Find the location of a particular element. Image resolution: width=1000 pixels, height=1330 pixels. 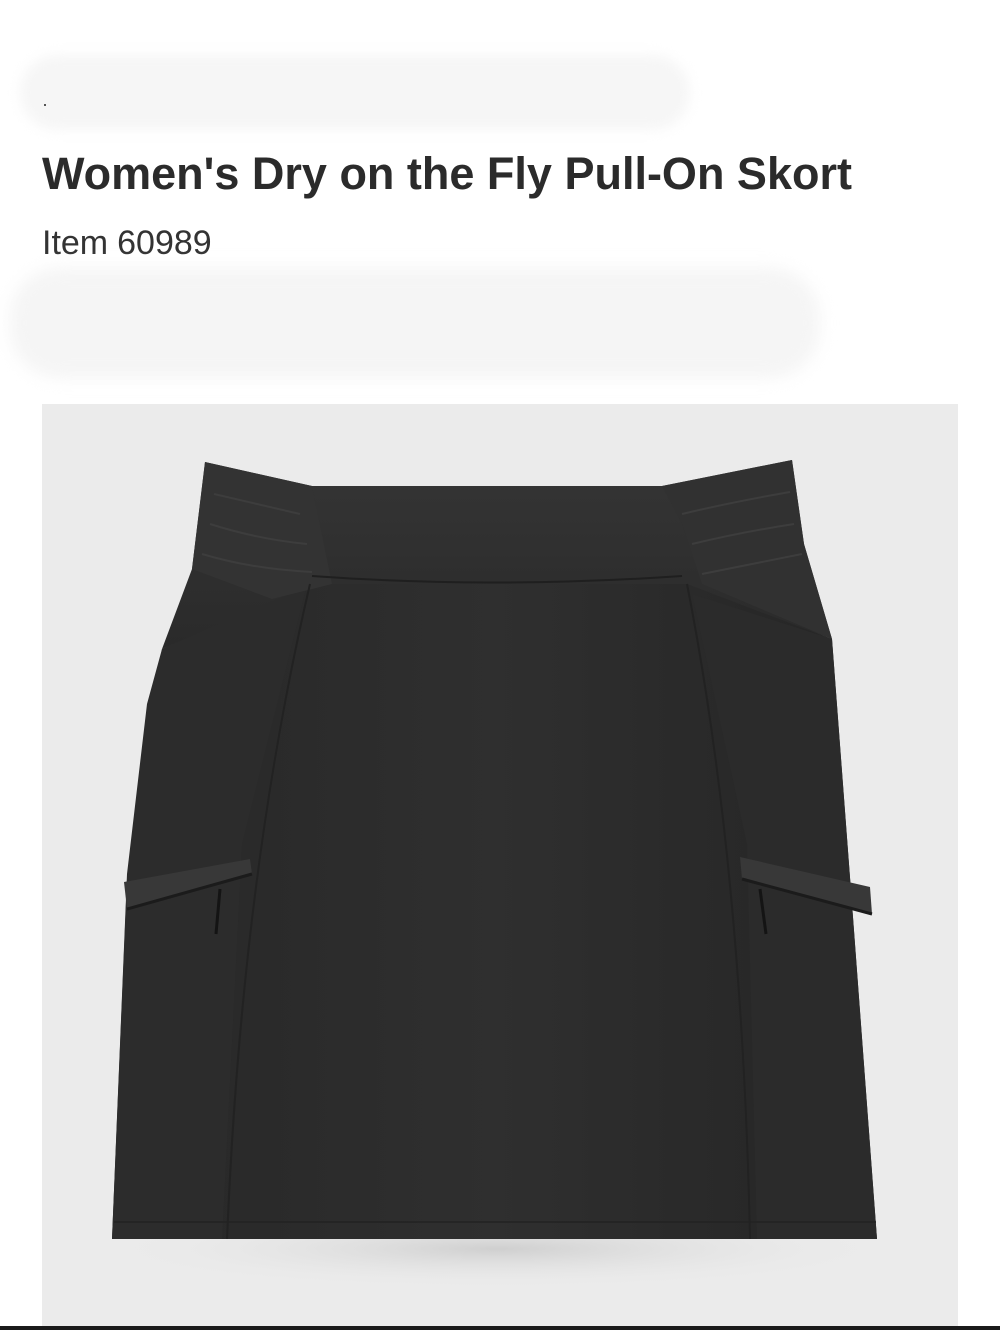

item-number-value: 60989 is located at coordinates (164, 243).